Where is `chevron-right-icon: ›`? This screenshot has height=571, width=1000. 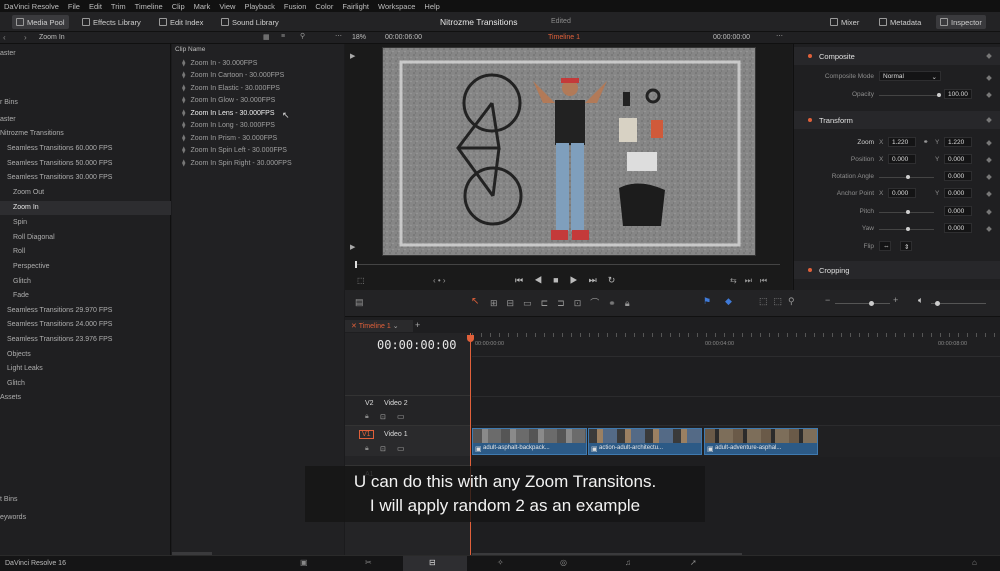 chevron-right-icon: › is located at coordinates (25, 37).